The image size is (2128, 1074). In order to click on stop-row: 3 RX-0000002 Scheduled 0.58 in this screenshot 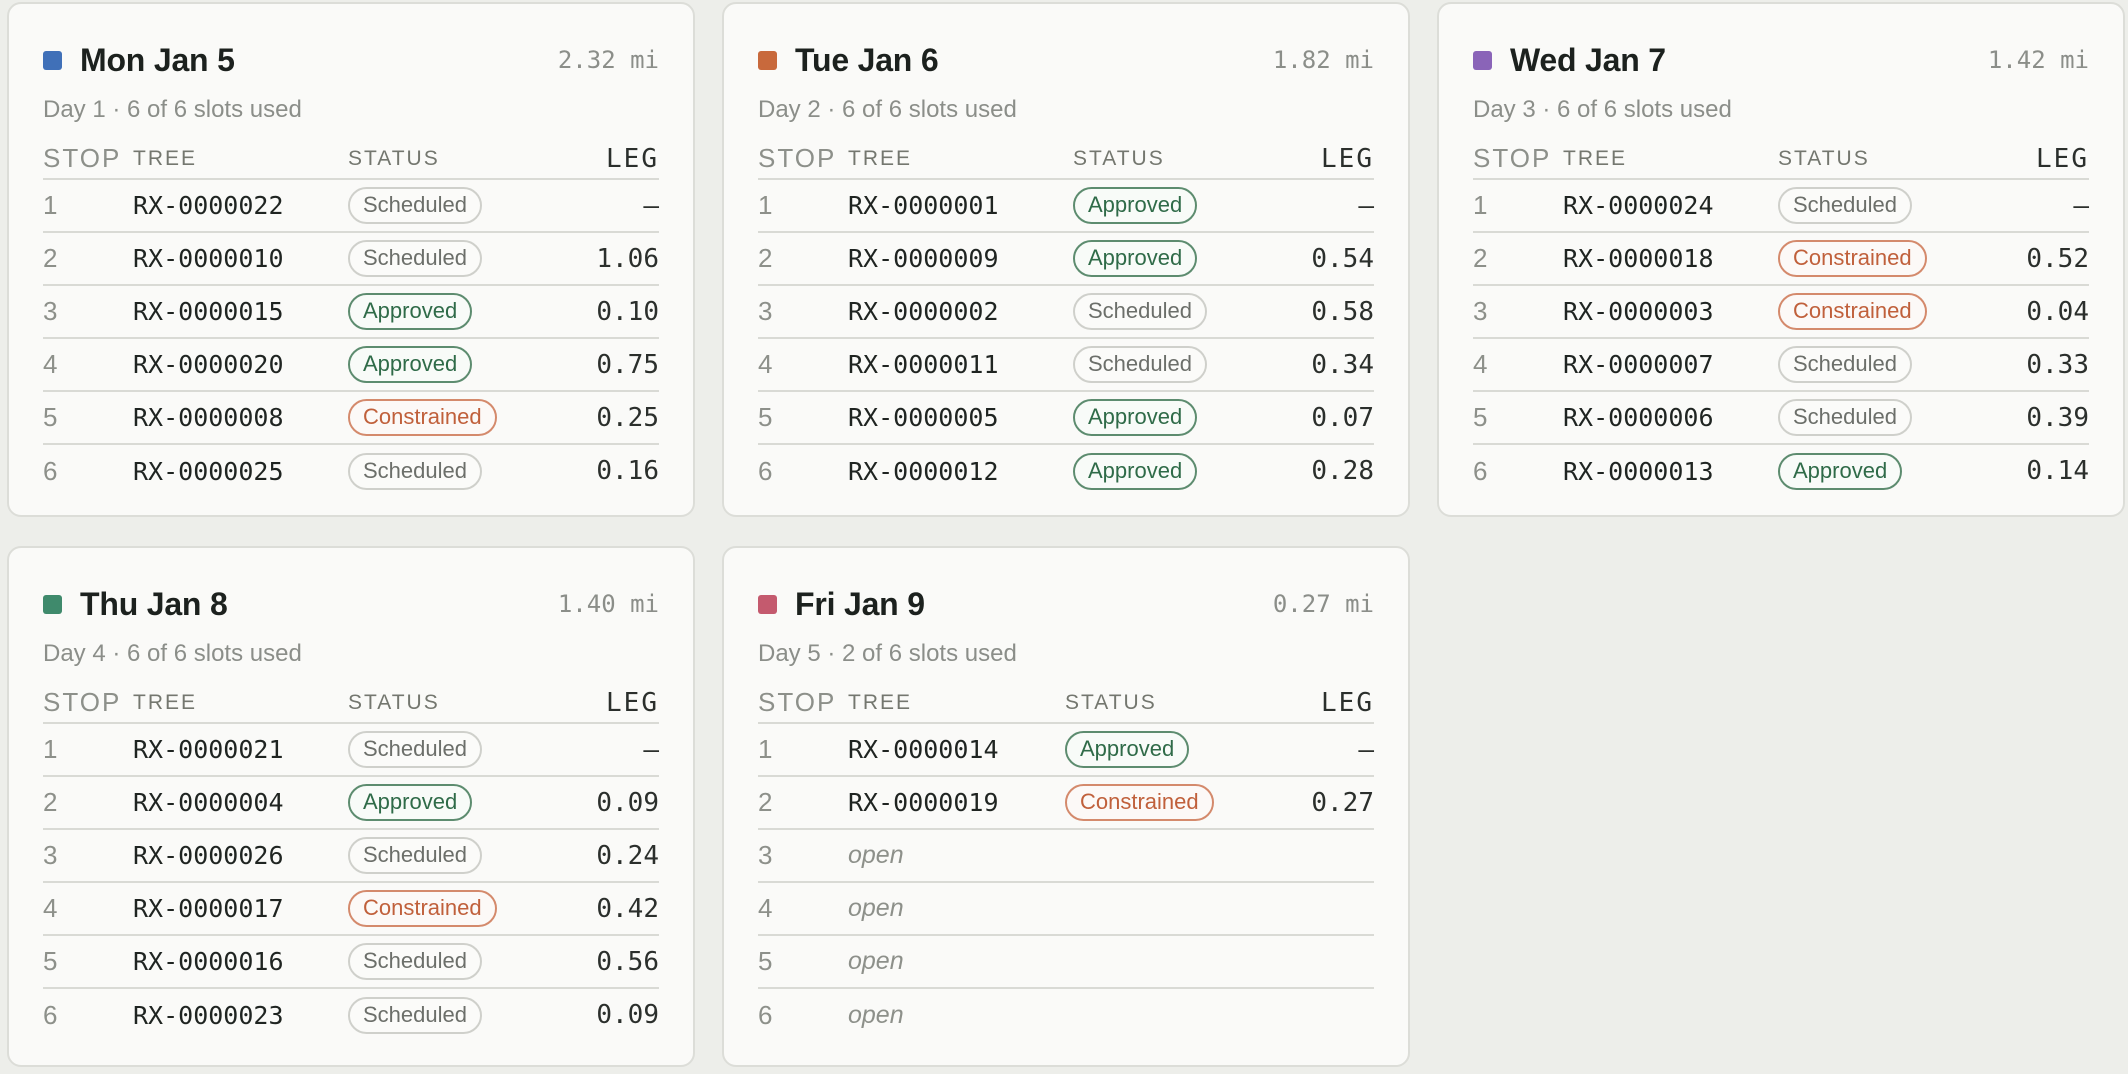, I will do `click(1066, 312)`.